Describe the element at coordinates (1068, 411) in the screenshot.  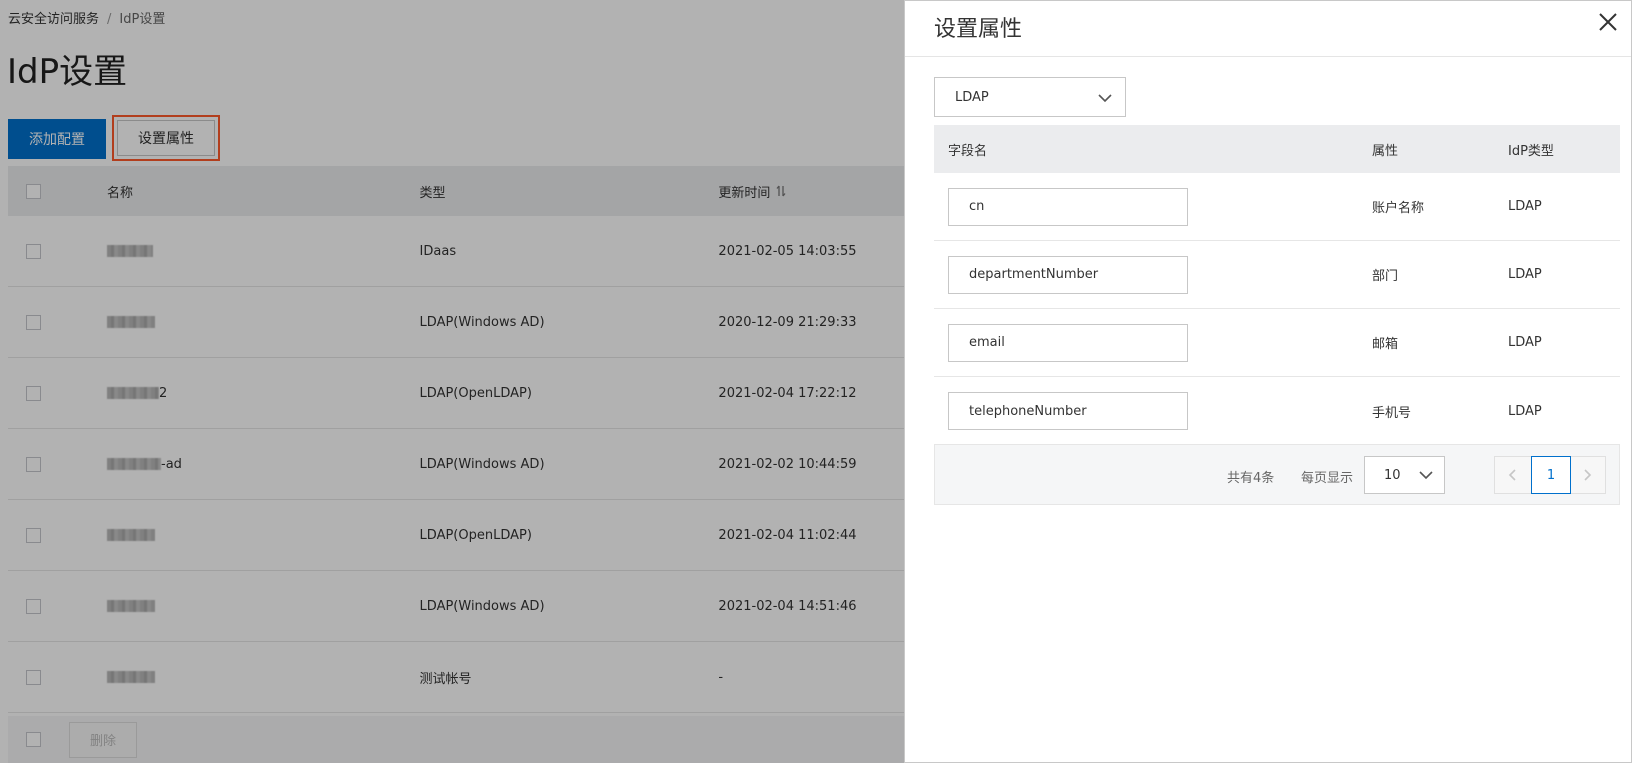
I see `field-name-input: telephoneNumber` at that location.